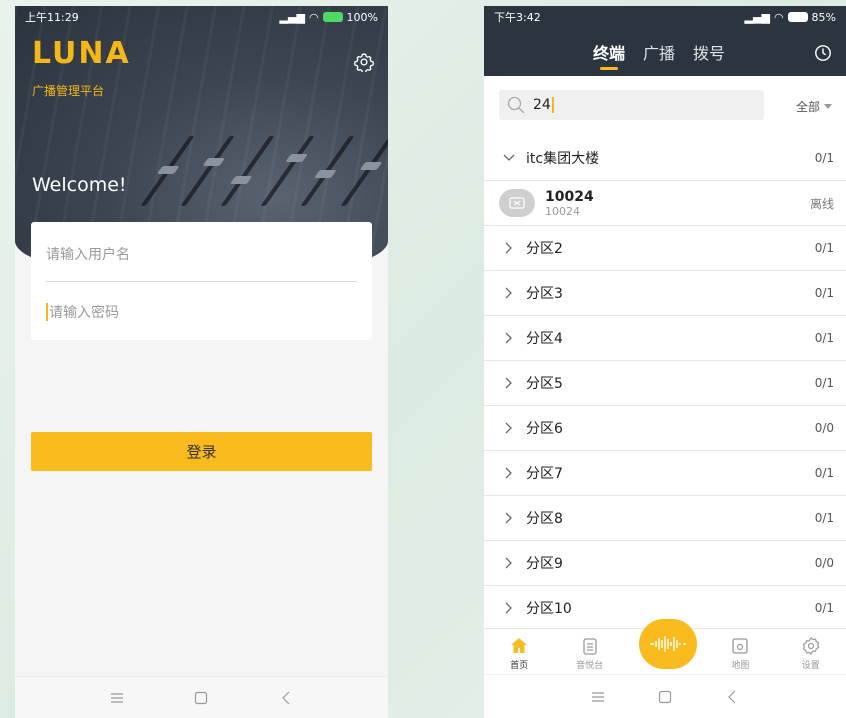  What do you see at coordinates (517, 203) in the screenshot?
I see `speaker-icon` at bounding box center [517, 203].